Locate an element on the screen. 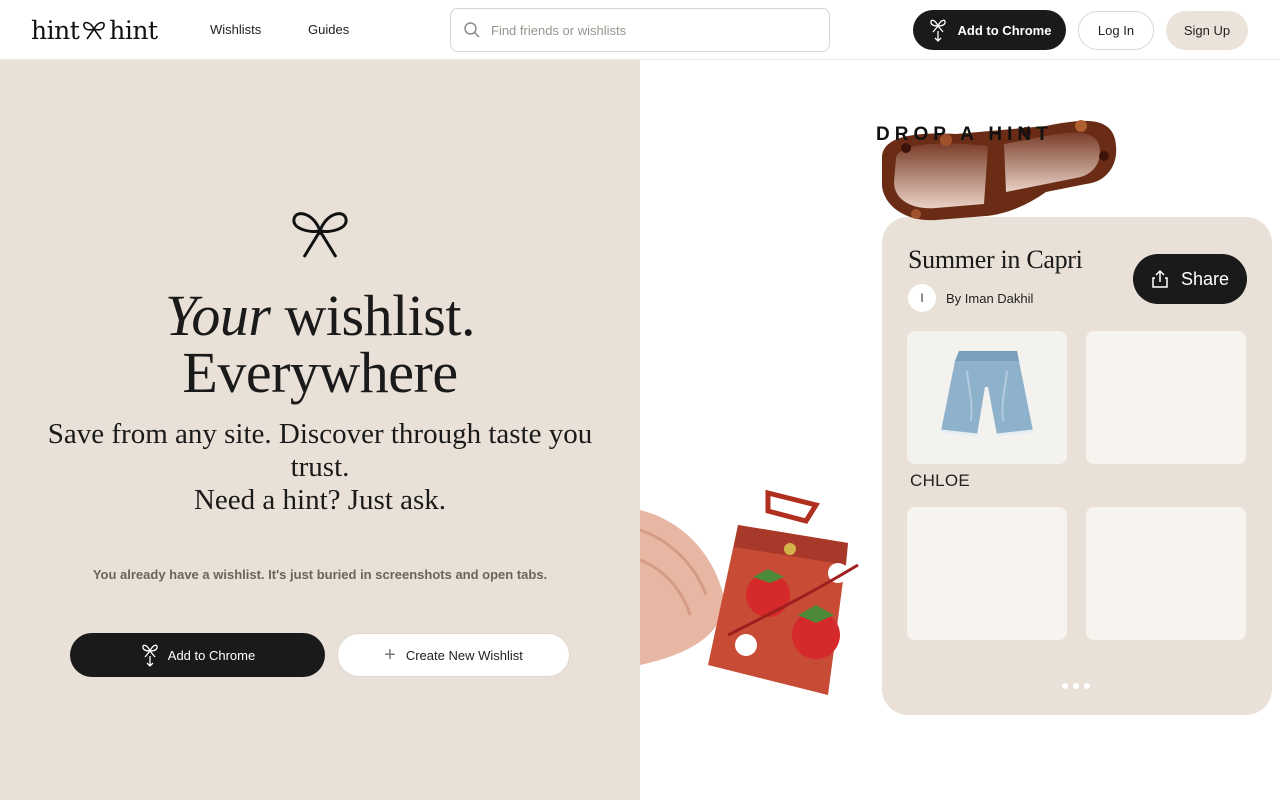 The height and width of the screenshot is (800, 1280). hero-title: Your wishlist. Everywhere is located at coordinates (320, 344).